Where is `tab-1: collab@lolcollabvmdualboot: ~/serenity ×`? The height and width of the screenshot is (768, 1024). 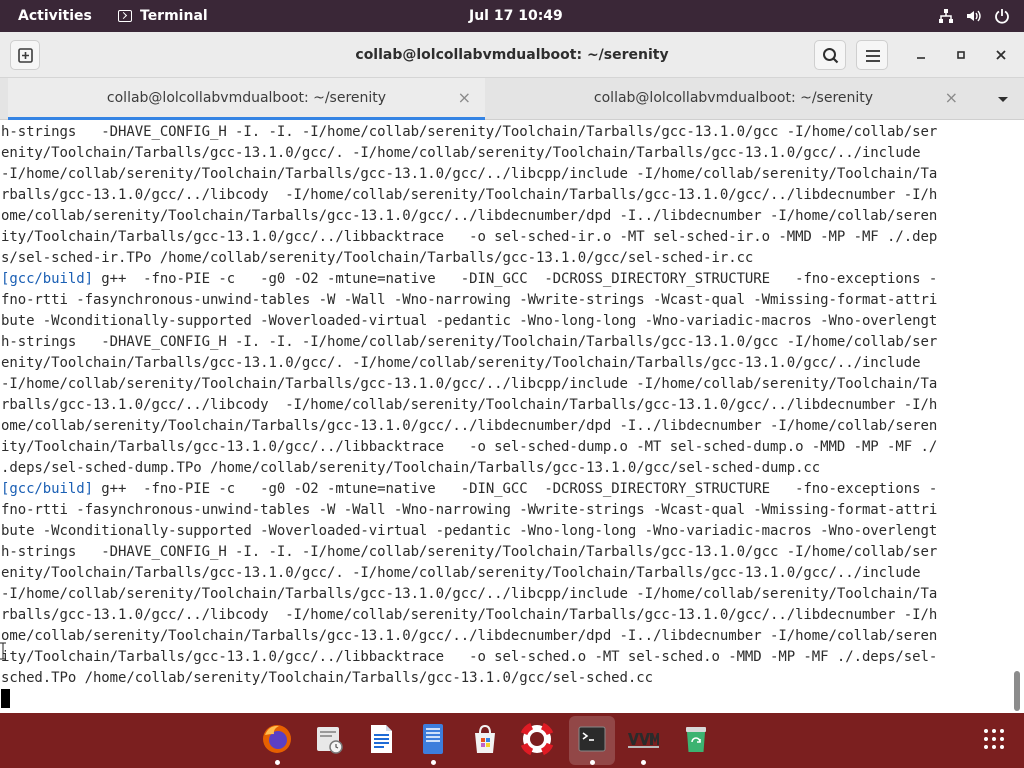
tab-1: collab@lolcollabvmdualboot: ~/serenity × is located at coordinates (246, 99).